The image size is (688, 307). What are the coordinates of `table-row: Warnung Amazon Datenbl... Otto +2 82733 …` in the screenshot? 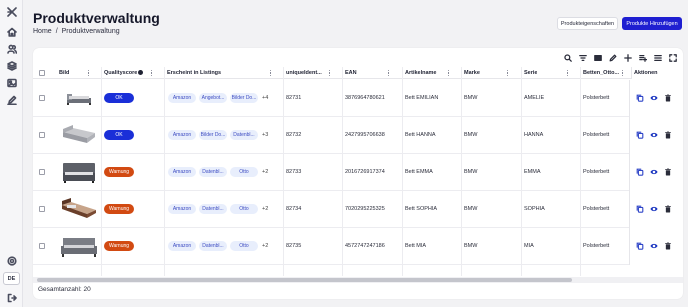 It's located at (358, 172).